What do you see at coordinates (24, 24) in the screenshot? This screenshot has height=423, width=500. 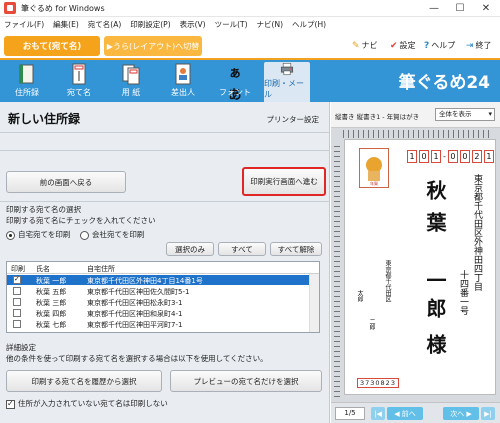 I see `menu-file: ファイル(F)` at bounding box center [24, 24].